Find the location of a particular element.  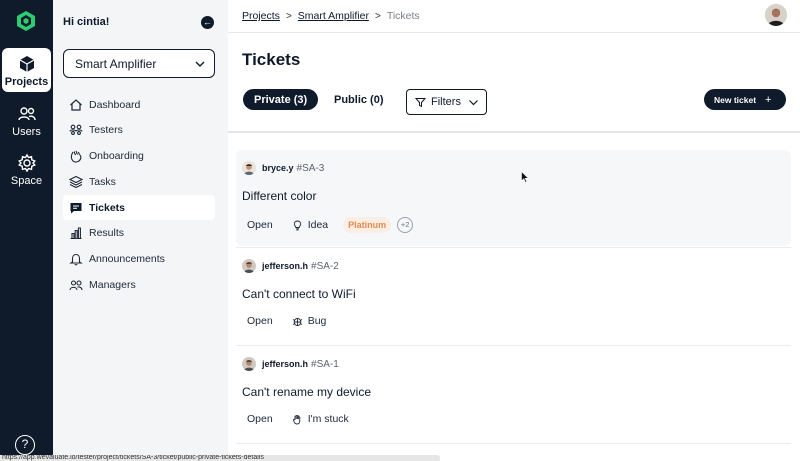

sidebar-item-dashboard: Dashboard is located at coordinates (139, 104).